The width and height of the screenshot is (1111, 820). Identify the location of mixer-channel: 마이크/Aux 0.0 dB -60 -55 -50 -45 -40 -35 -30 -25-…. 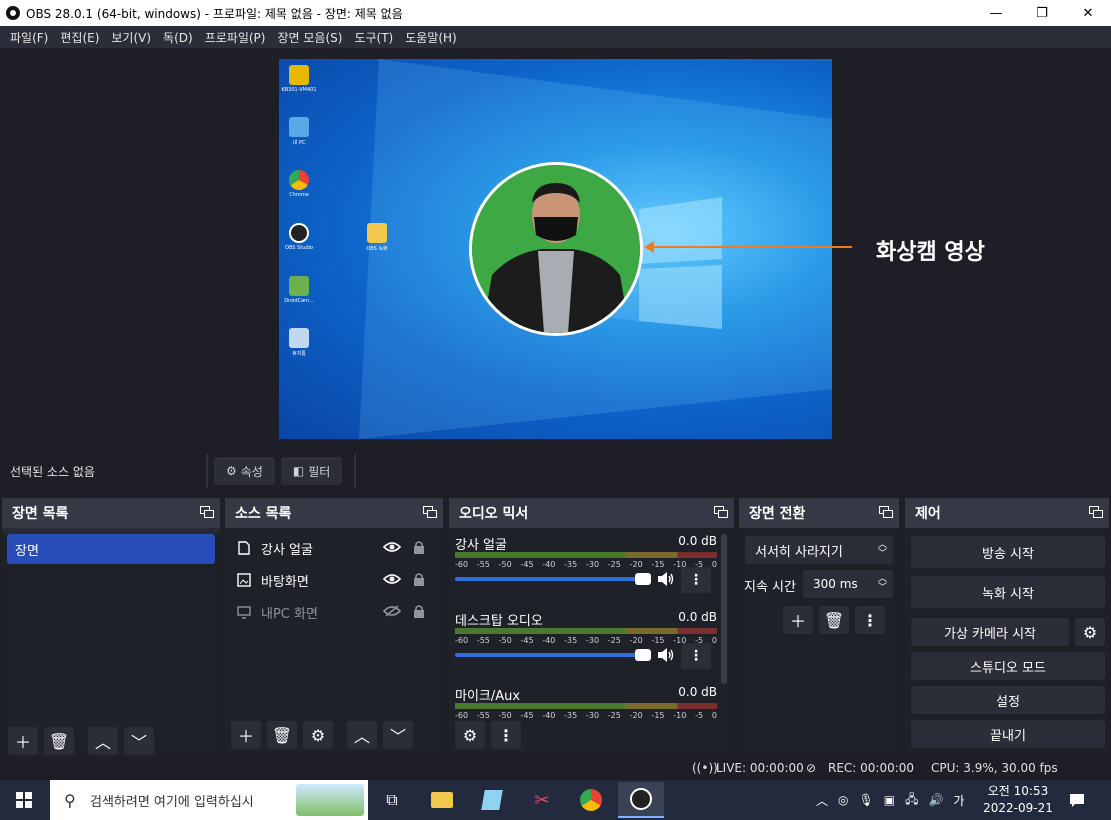
(586, 702).